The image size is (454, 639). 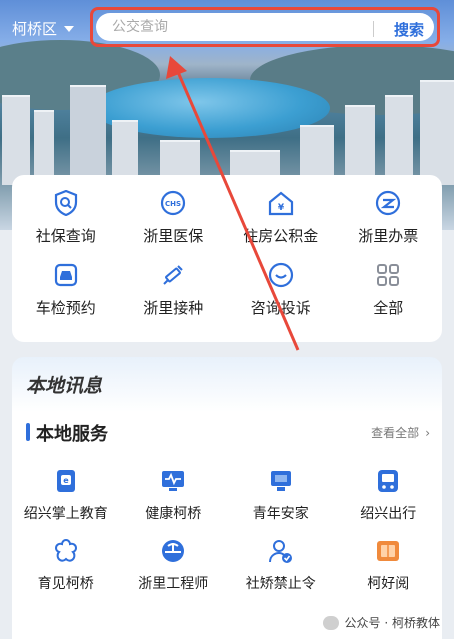 I want to click on service-item-label: 育见柯桥, so click(x=65, y=584).